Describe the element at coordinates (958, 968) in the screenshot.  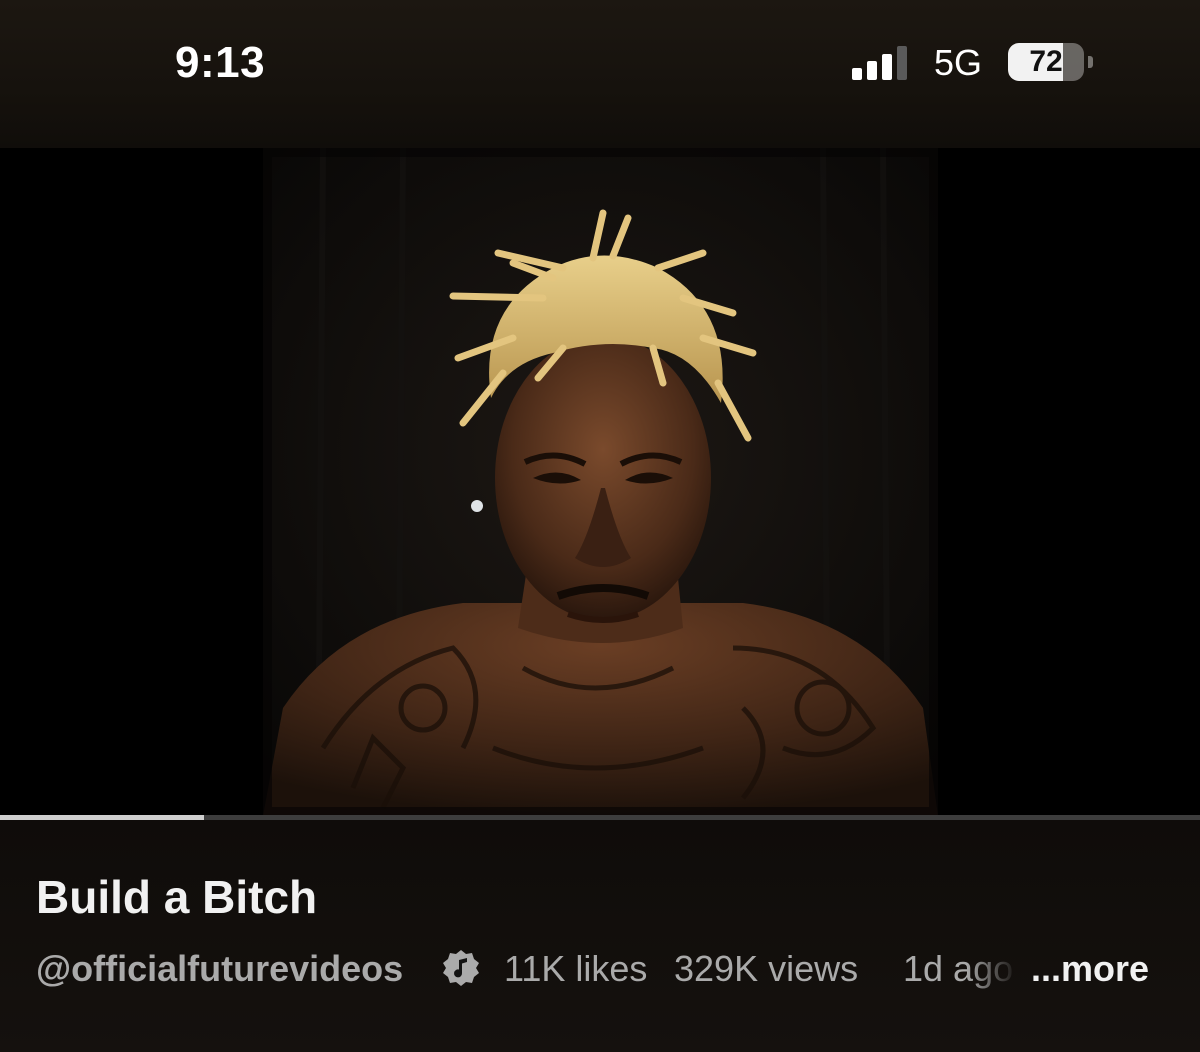
I see `upload-age: 1d ago` at that location.